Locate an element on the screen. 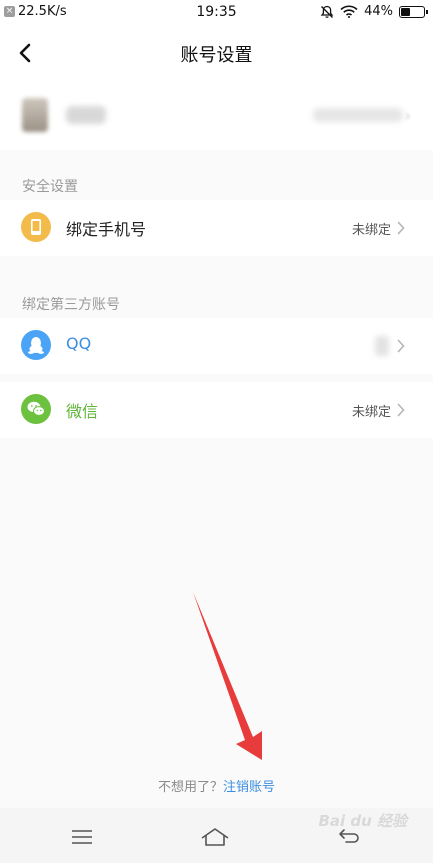 This screenshot has height=863, width=433. footer-deactivate: 不想用了？注销账号 is located at coordinates (216, 785).